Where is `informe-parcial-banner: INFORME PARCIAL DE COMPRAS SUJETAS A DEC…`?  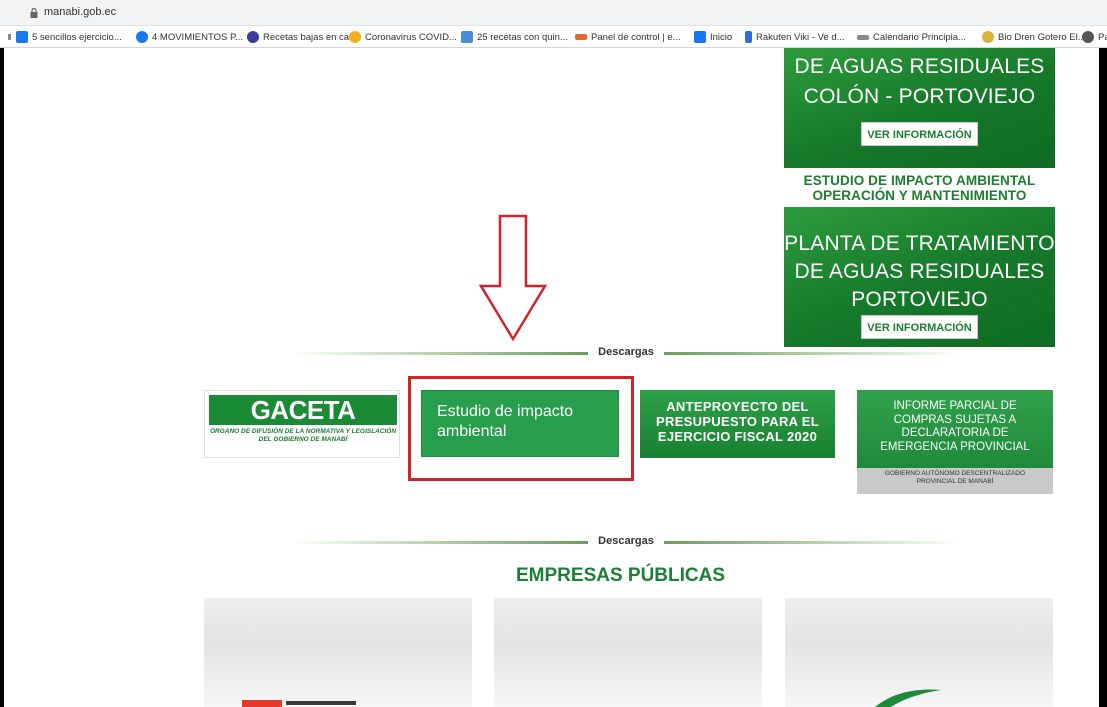 informe-parcial-banner: INFORME PARCIAL DE COMPRAS SUJETAS A DEC… is located at coordinates (955, 442).